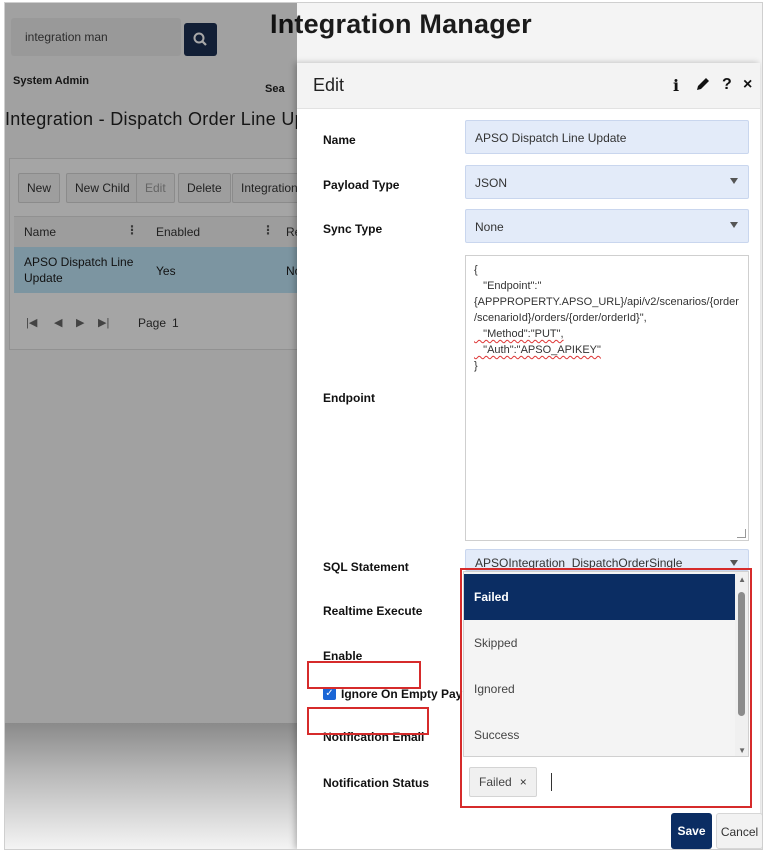 Image resolution: width=765 pixels, height=852 pixels. What do you see at coordinates (491, 183) in the screenshot?
I see `payload-type-value: JSON` at bounding box center [491, 183].